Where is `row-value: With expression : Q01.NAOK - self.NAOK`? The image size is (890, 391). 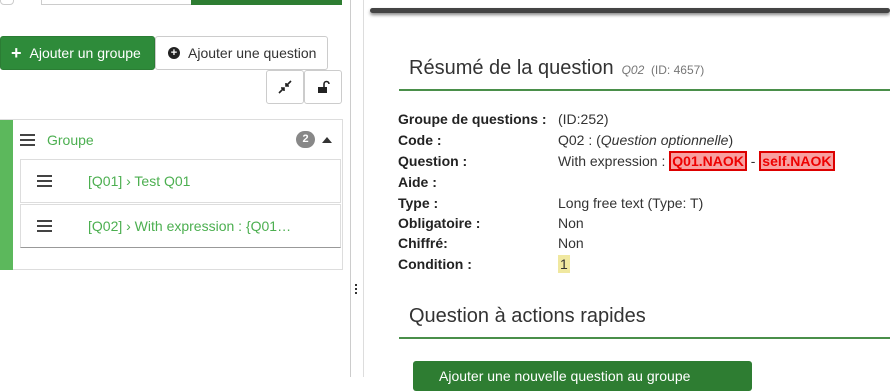
row-value: With expression : Q01.NAOK - self.NAOK is located at coordinates (696, 161).